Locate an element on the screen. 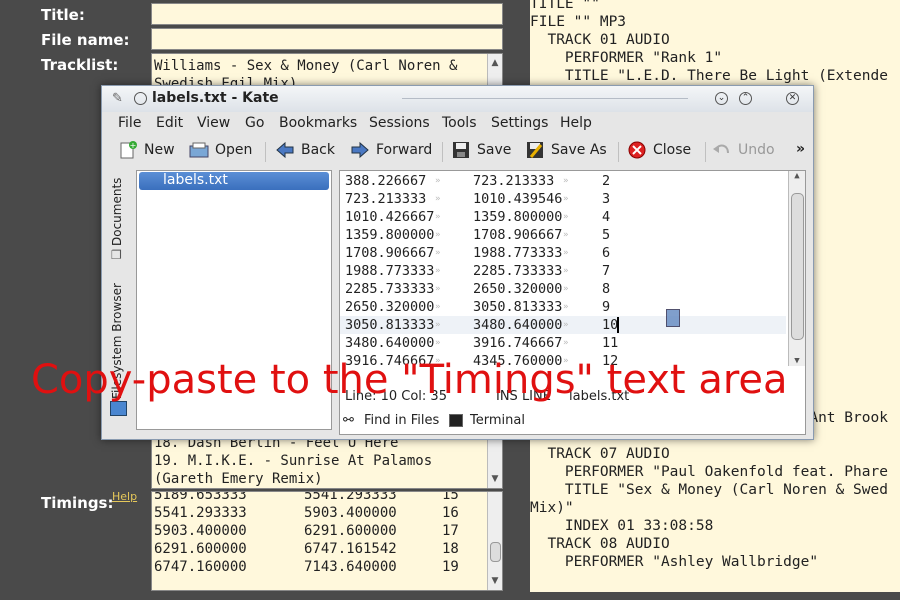 The image size is (900, 600). back-arrow-icon is located at coordinates (285, 150).